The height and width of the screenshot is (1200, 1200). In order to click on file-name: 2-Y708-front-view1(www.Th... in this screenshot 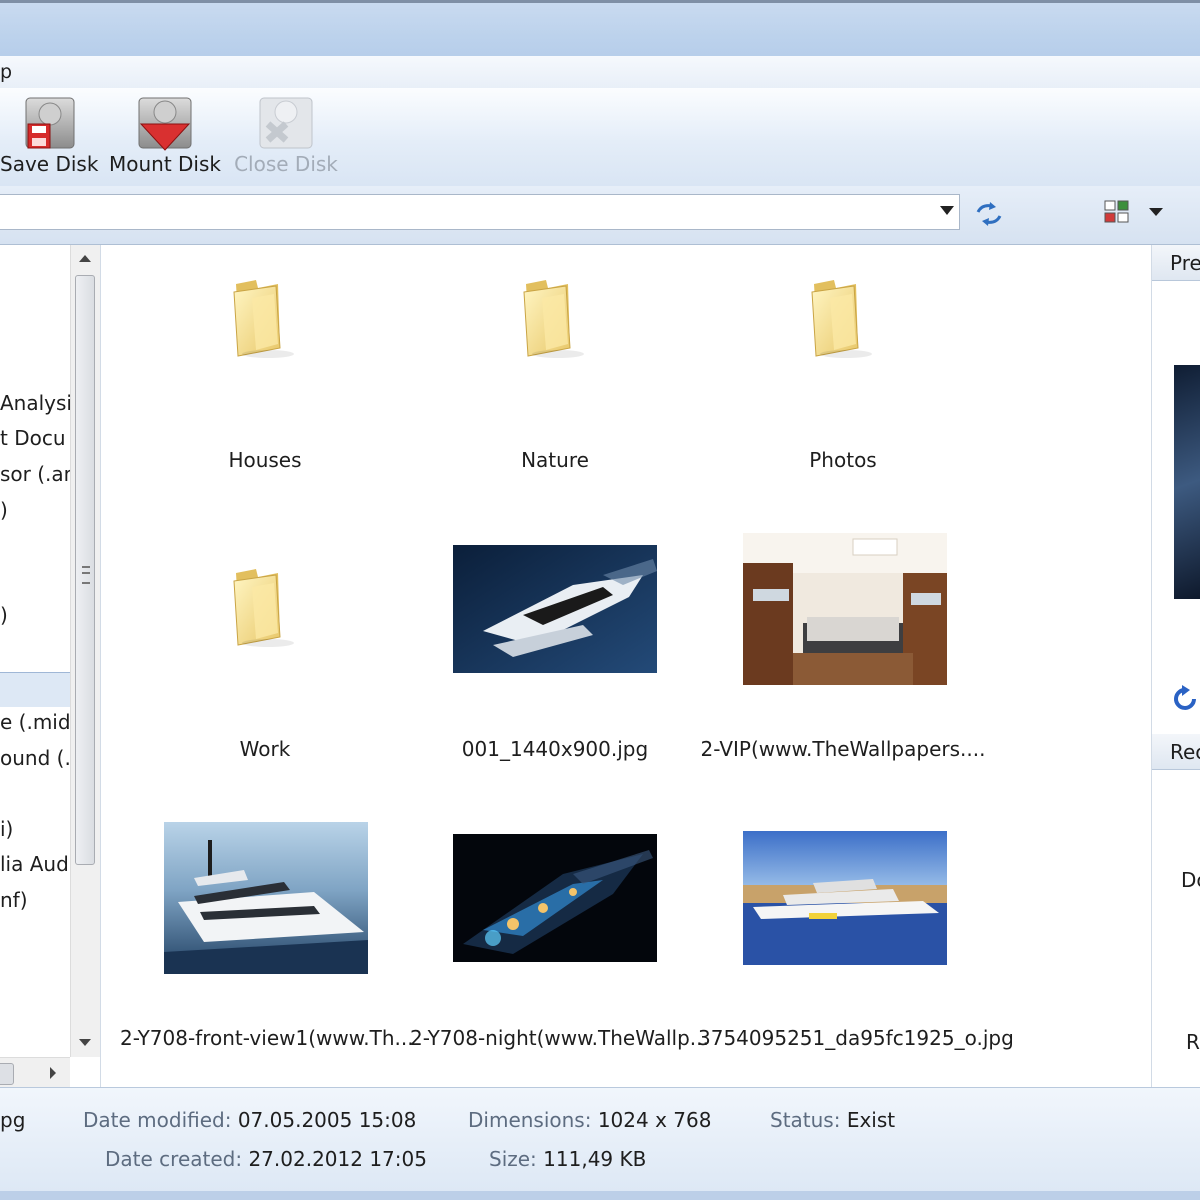, I will do `click(267, 1038)`.